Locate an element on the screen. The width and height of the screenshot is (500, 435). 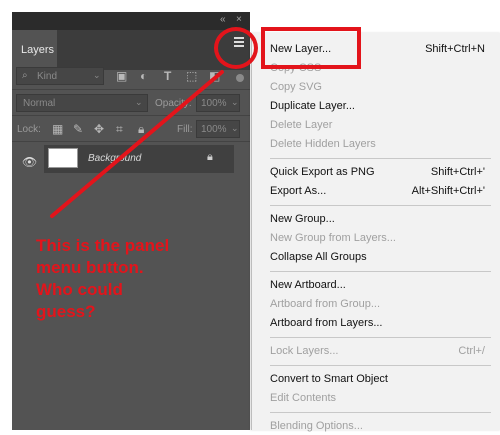
annotation-line: menu button. is located at coordinates (90, 267).